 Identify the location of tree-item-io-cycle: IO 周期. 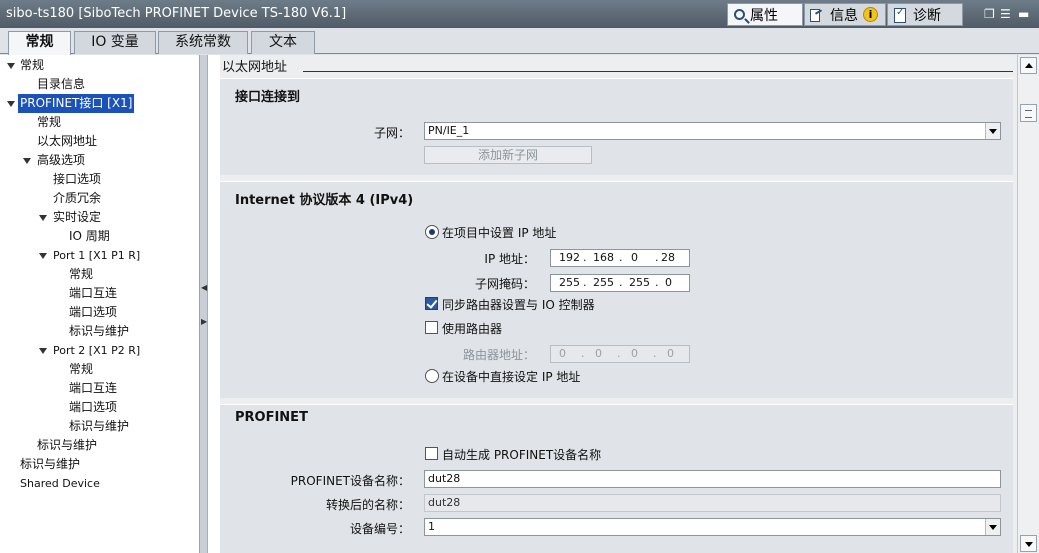
(89, 236).